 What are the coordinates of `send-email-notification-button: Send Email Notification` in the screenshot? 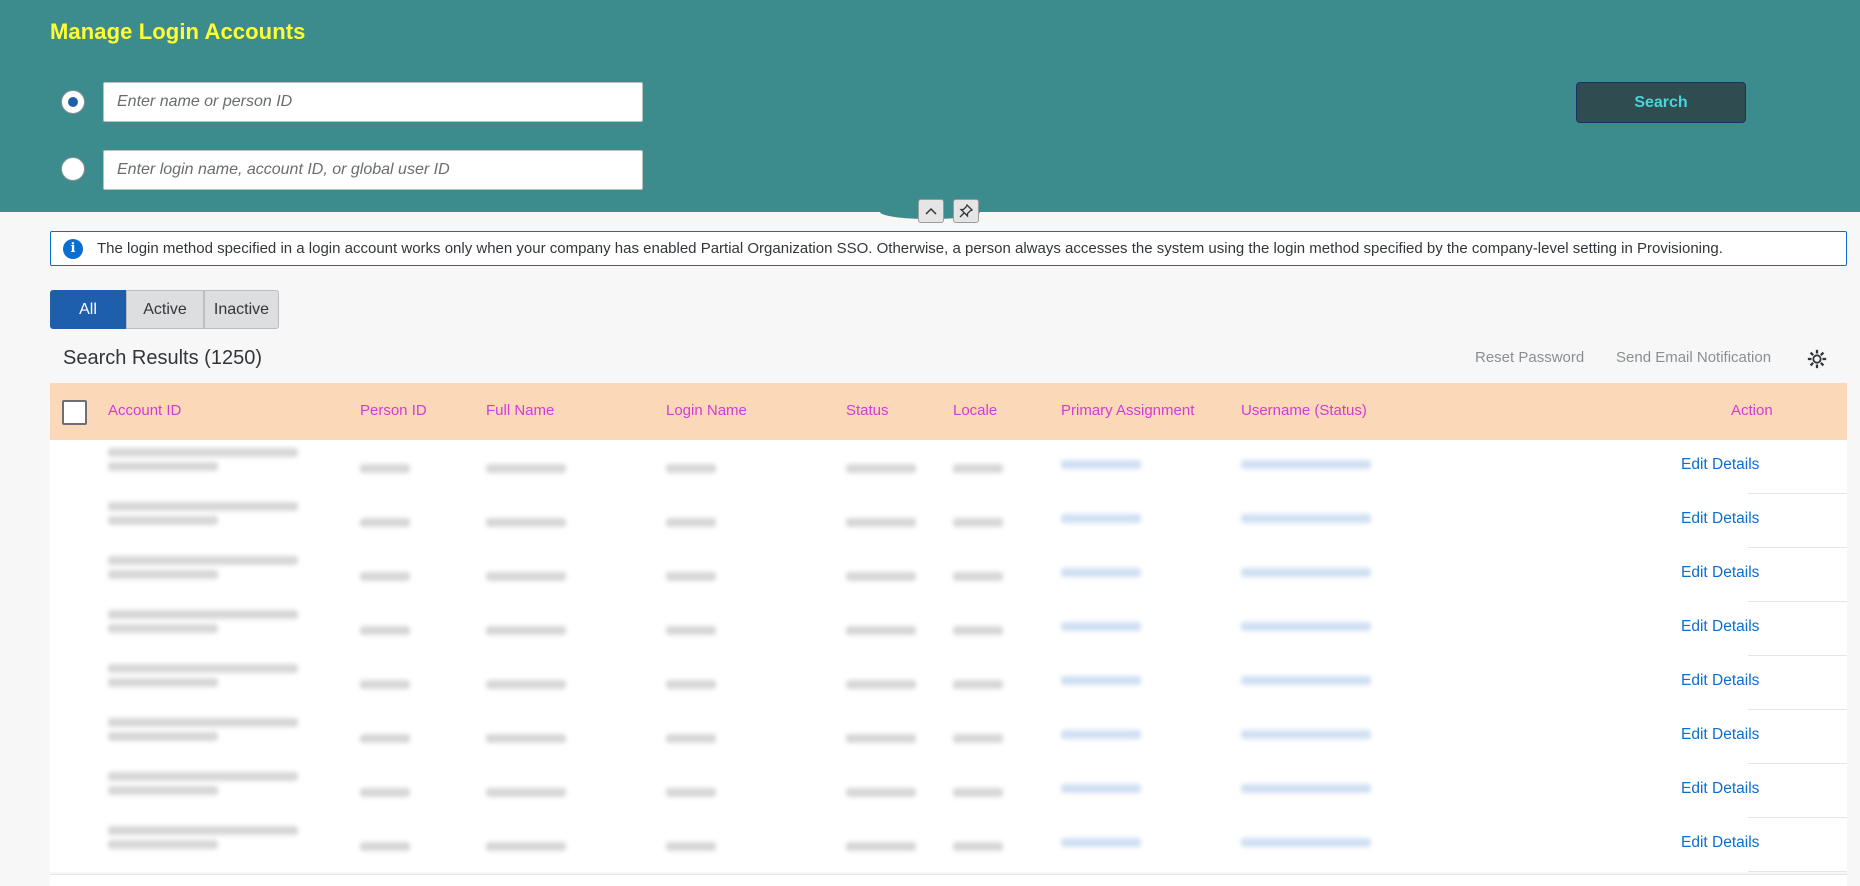 It's located at (1693, 357).